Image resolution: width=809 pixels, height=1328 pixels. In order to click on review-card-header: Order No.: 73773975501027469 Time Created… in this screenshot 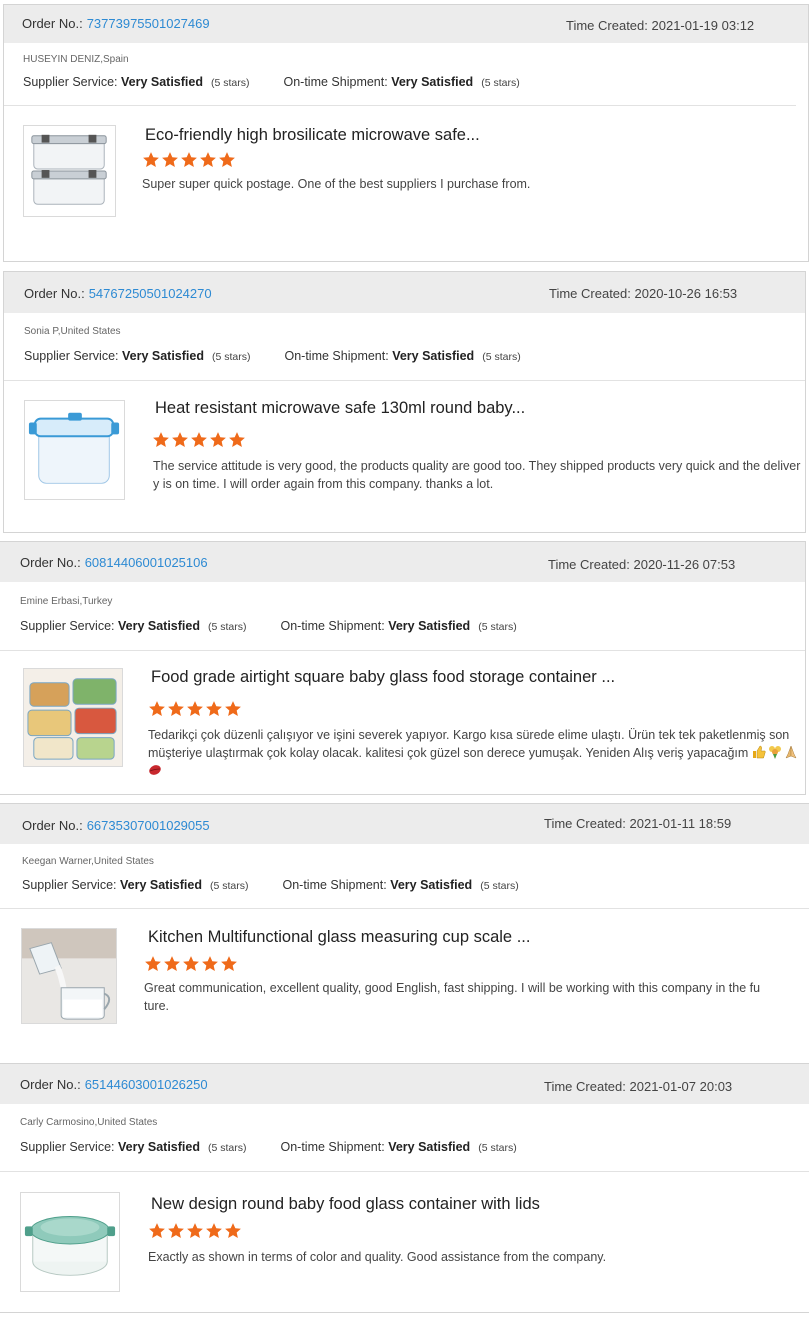, I will do `click(406, 24)`.